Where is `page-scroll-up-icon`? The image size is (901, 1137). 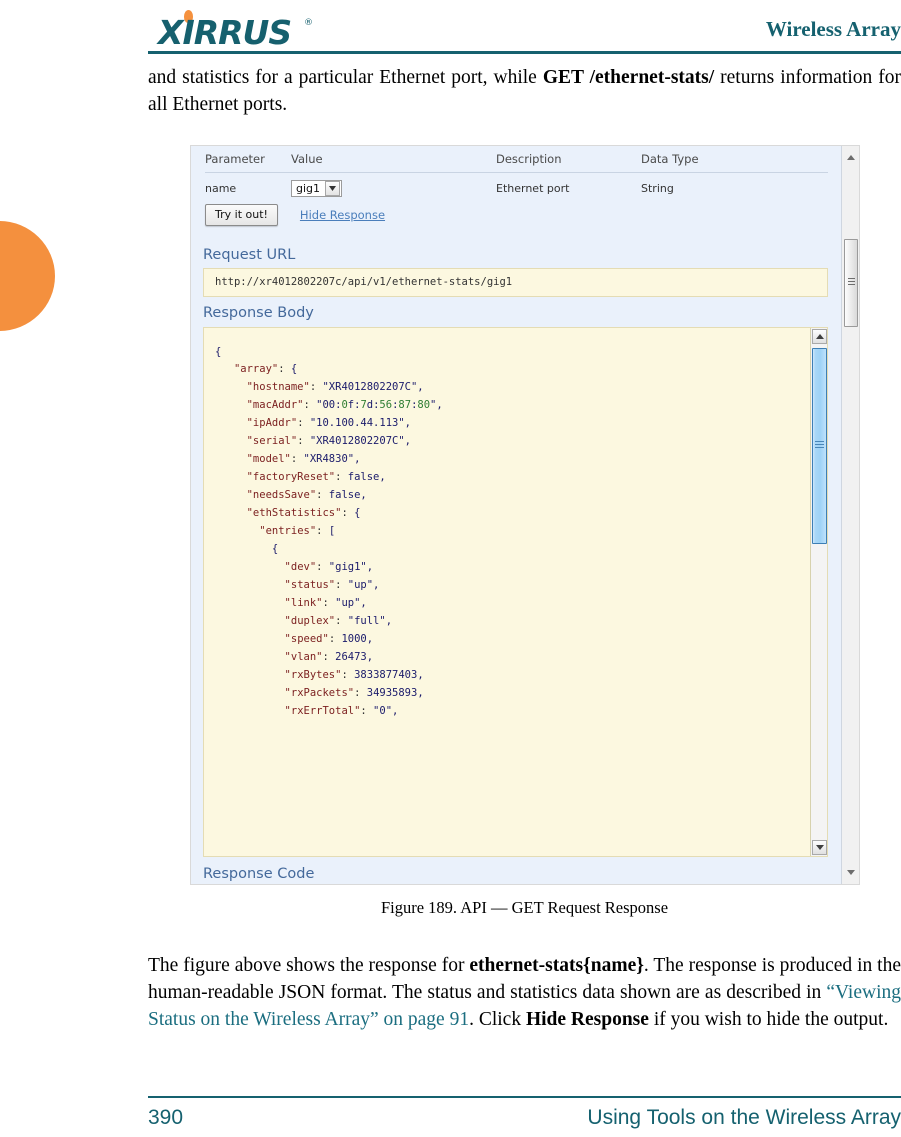
page-scroll-up-icon is located at coordinates (851, 157).